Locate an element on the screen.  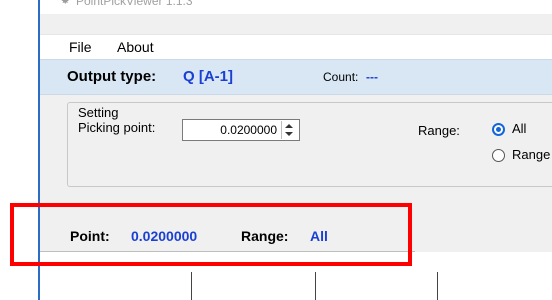
window-title: PointPickViewer 1.1.3 is located at coordinates (134, 4).